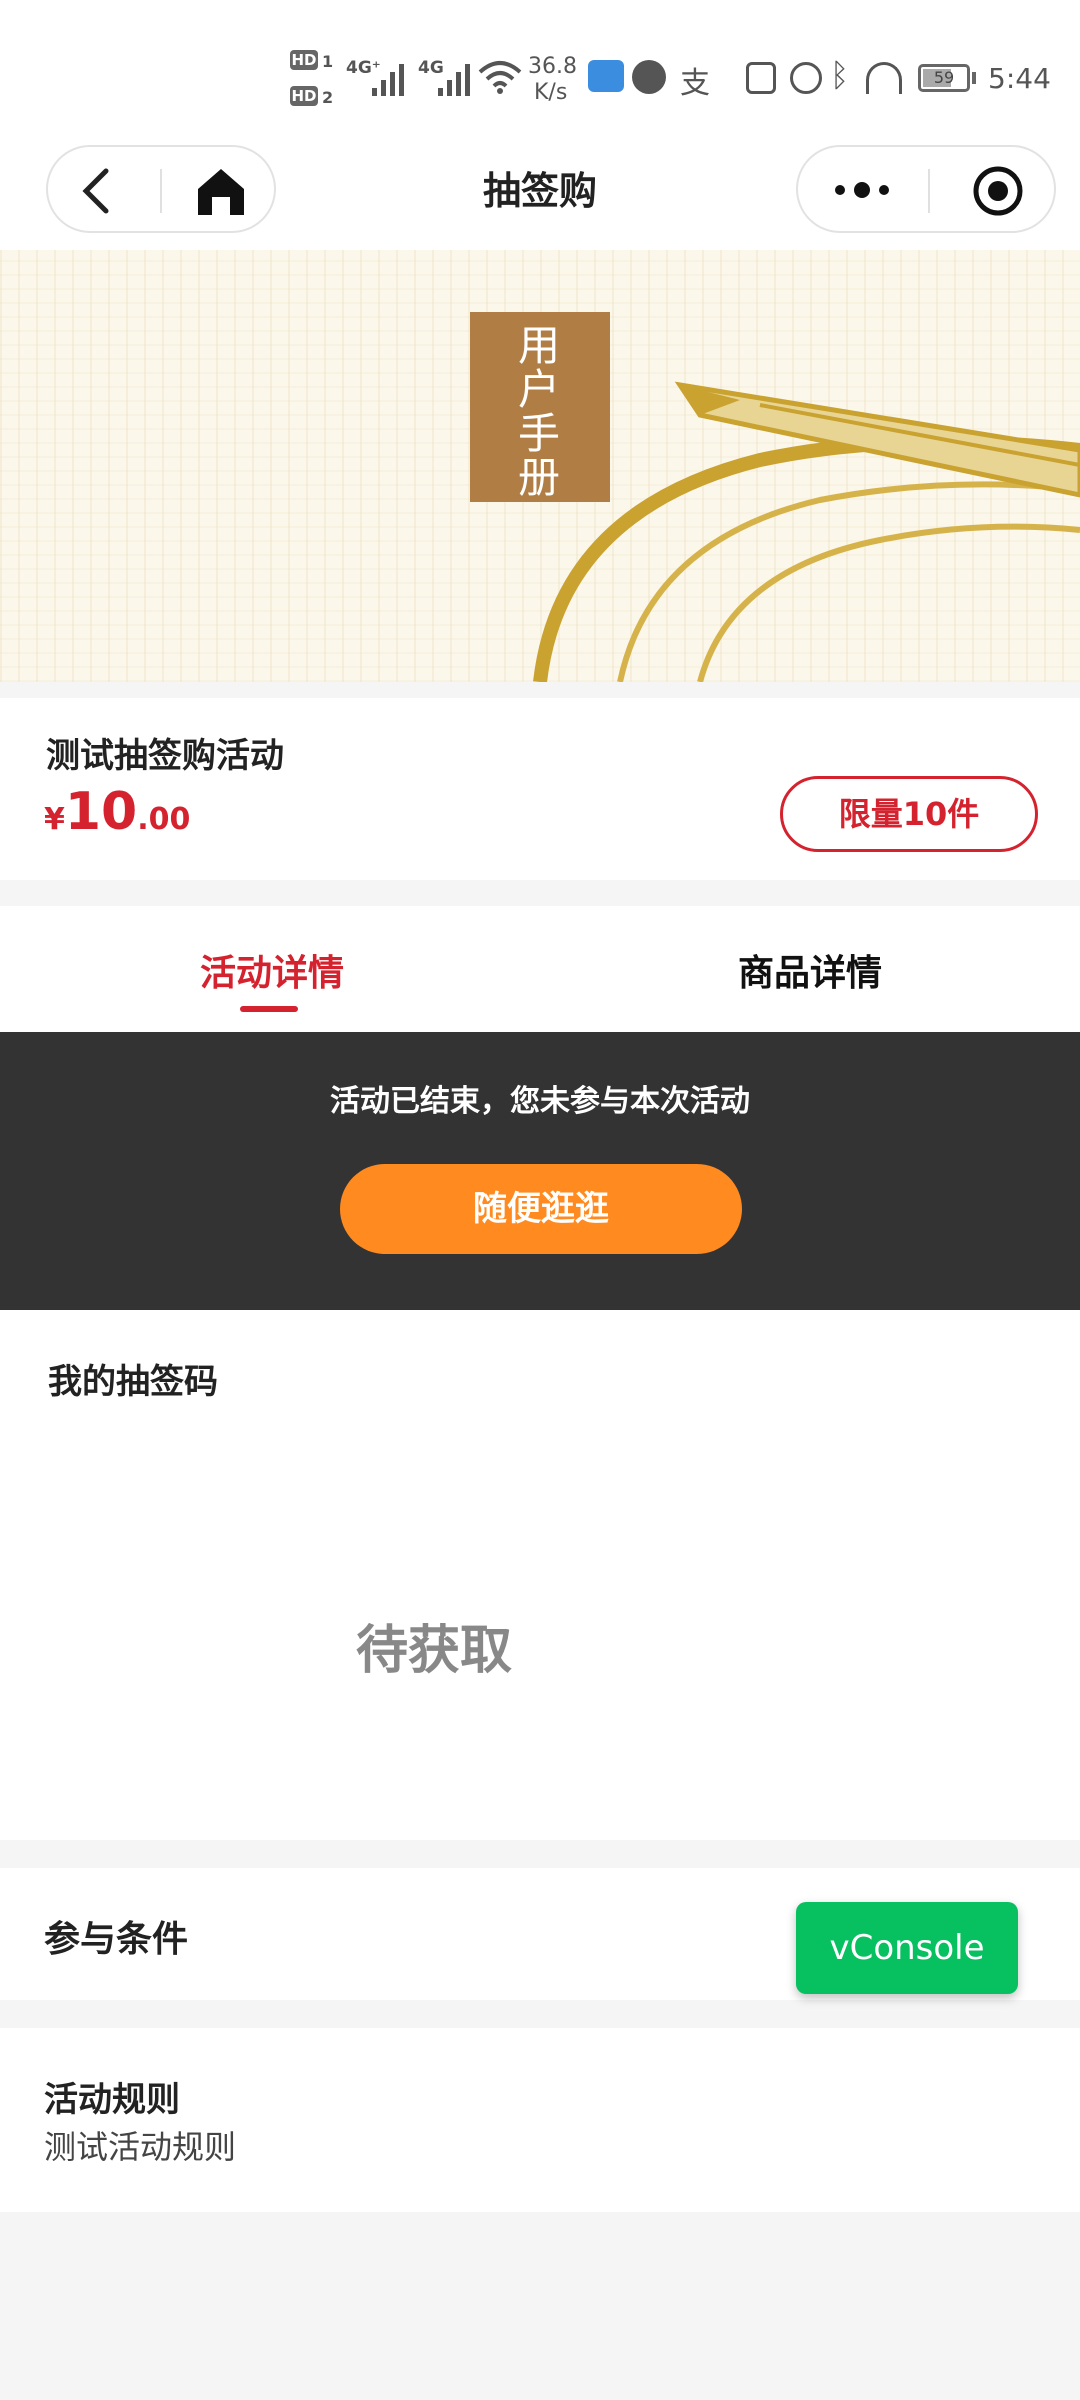  Describe the element at coordinates (541, 1209) in the screenshot. I see `browse-button: 随便逛逛` at that location.